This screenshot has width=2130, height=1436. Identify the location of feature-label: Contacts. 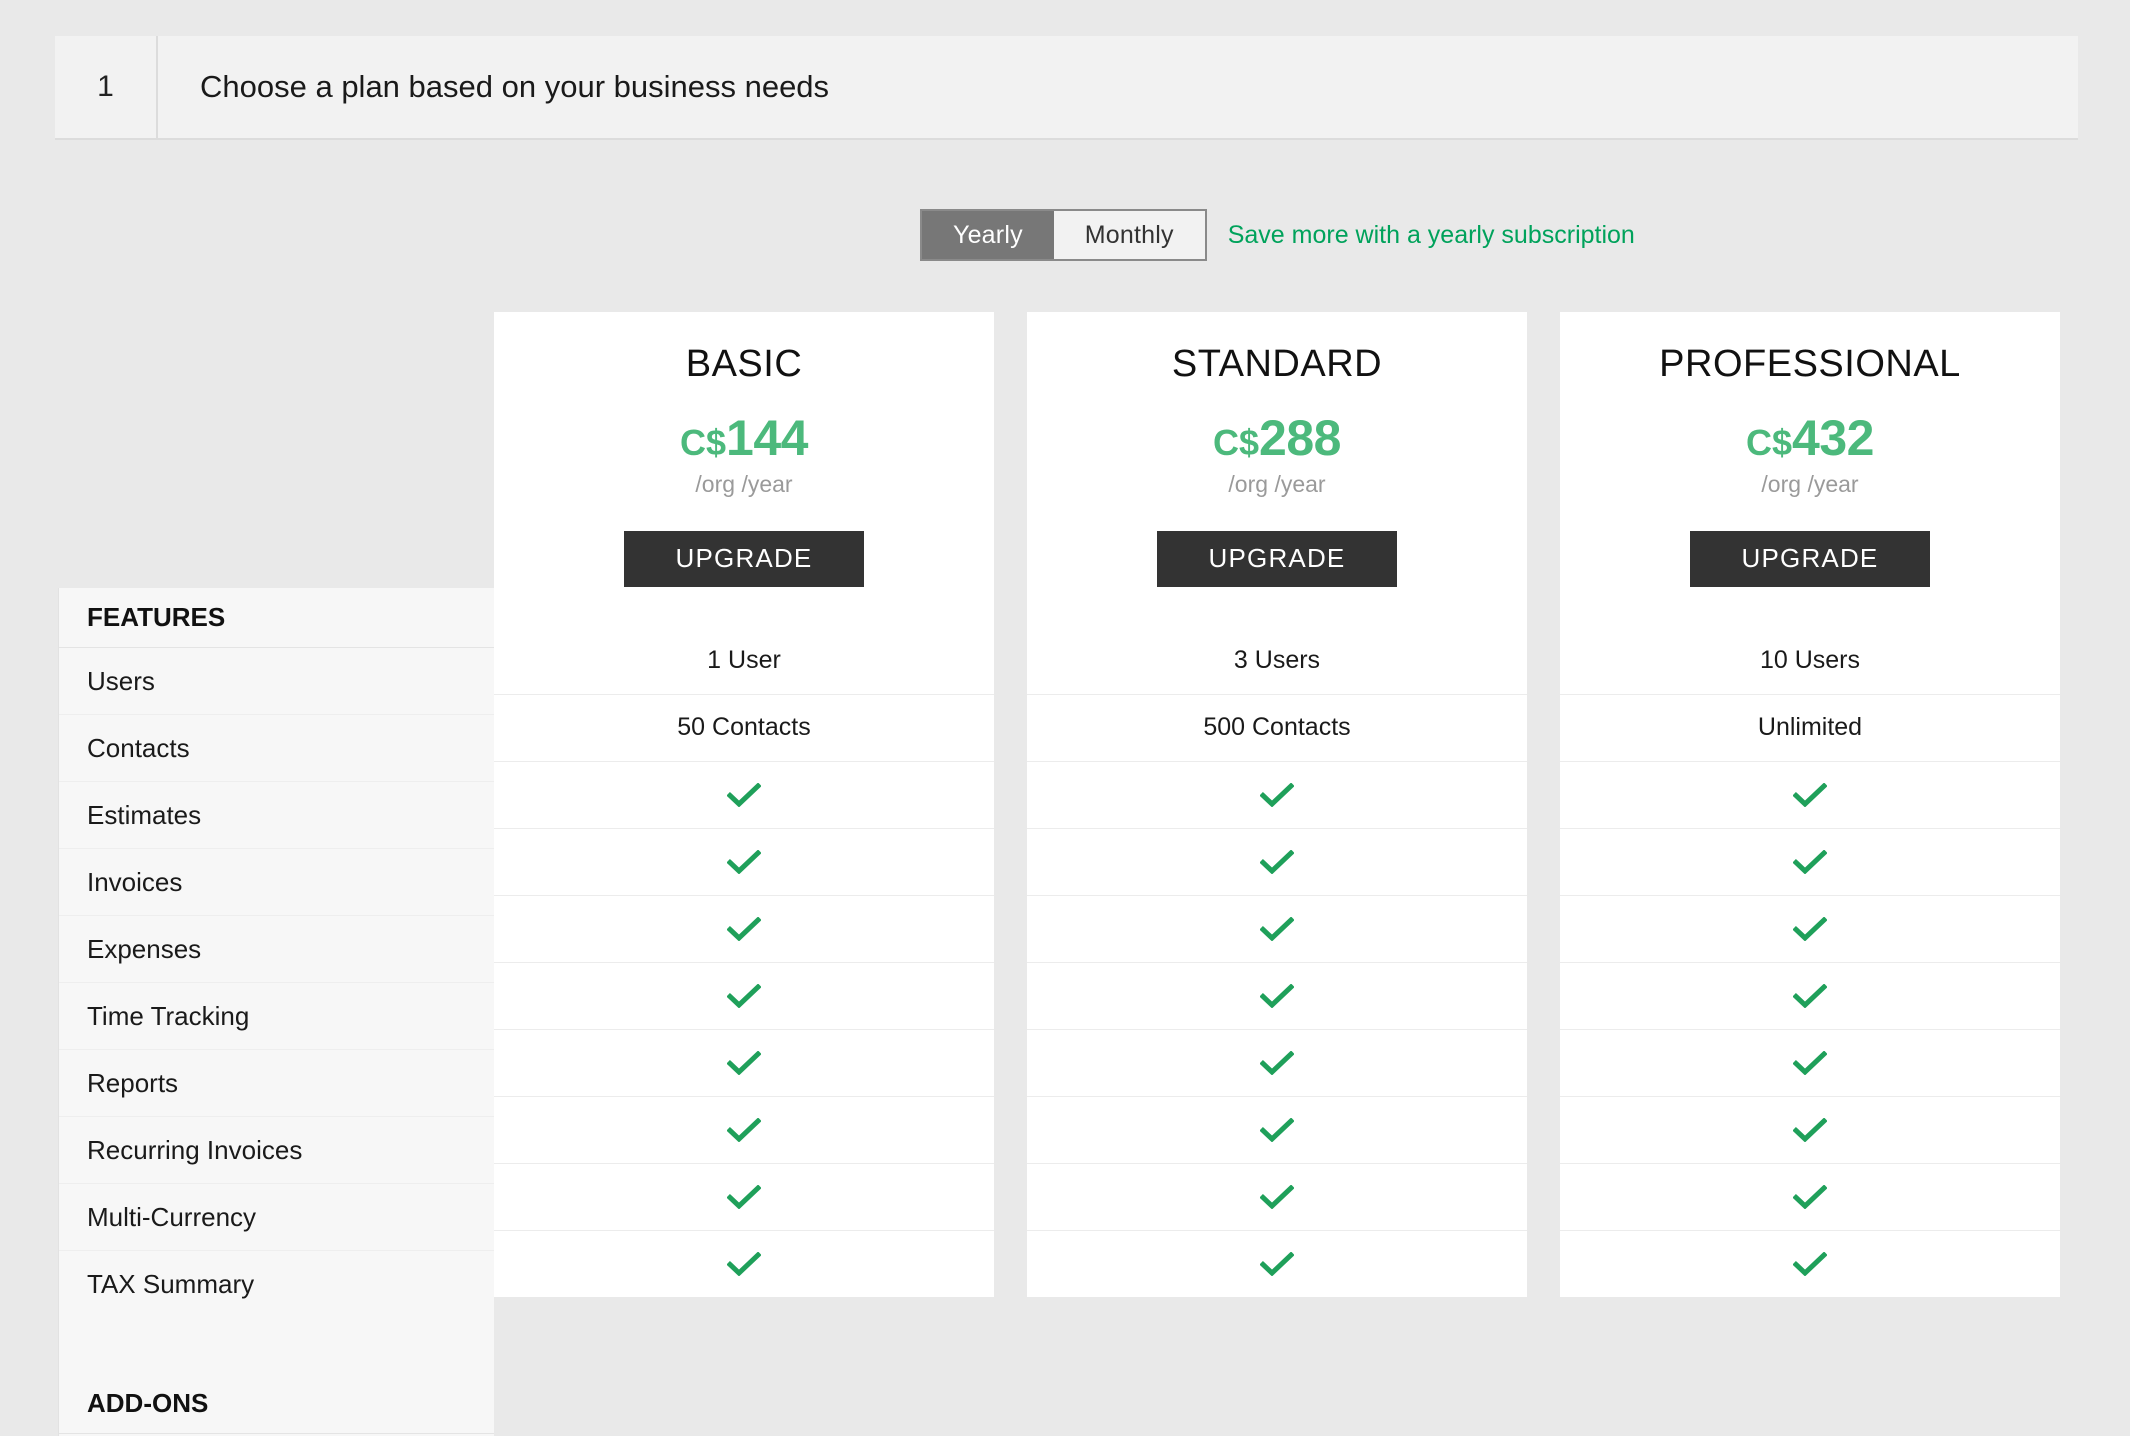
(138, 747).